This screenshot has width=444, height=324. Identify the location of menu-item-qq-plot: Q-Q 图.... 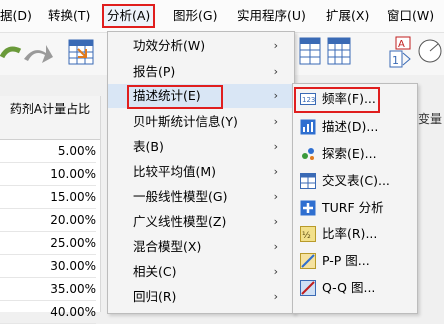
(355, 288).